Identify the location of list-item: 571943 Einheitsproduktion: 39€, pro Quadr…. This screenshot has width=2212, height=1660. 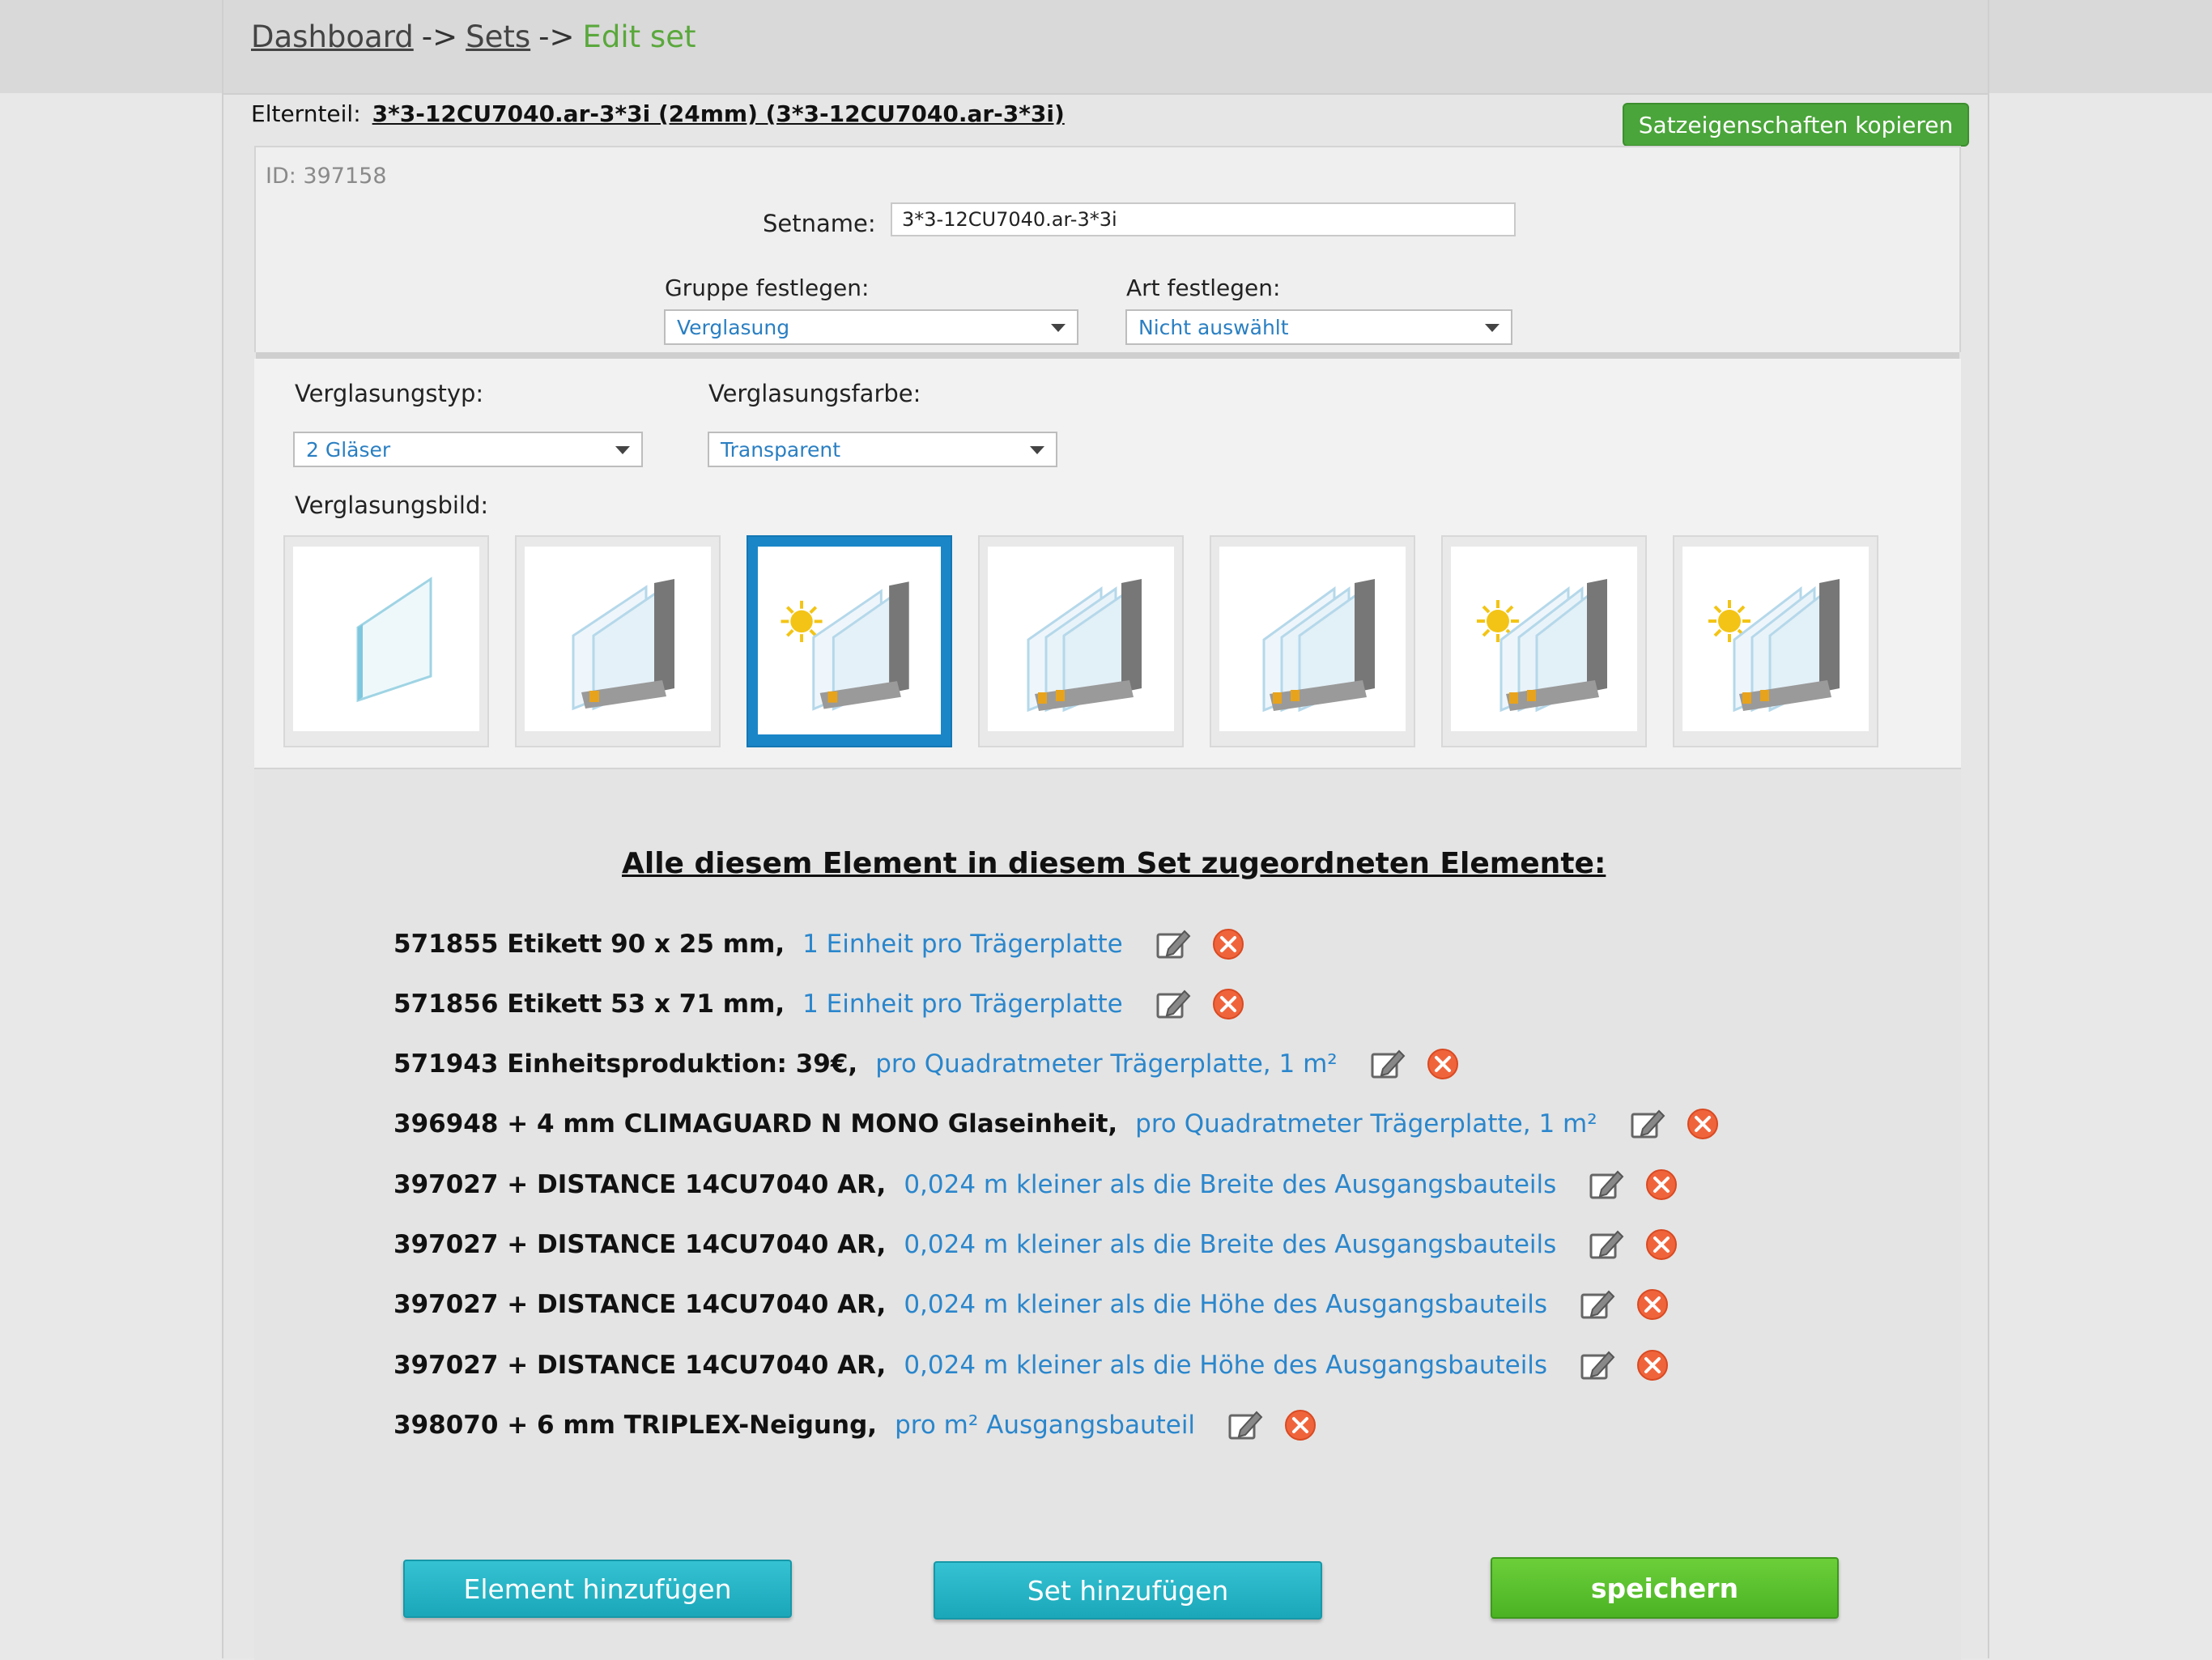
(926, 1064).